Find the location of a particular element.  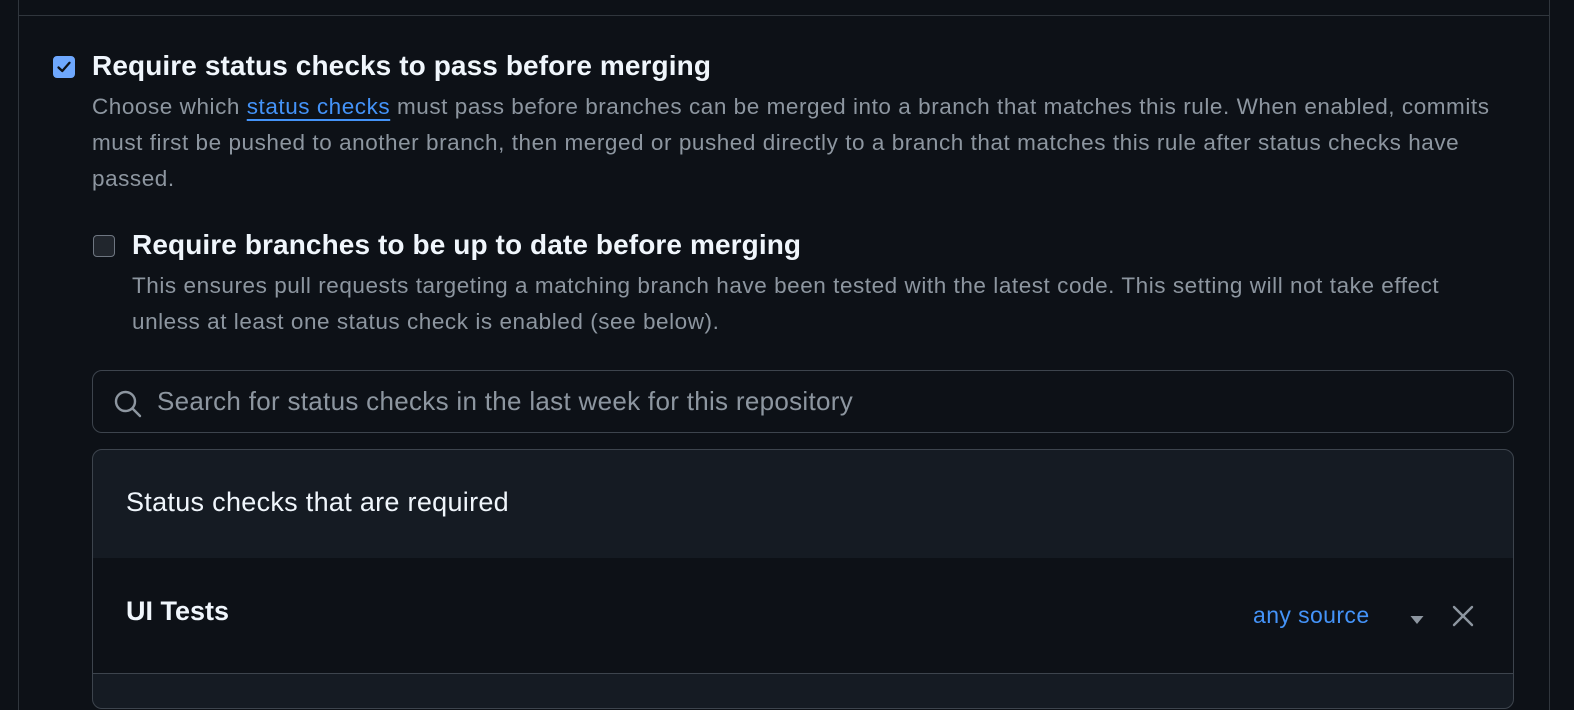

require-status-checks-checkbox is located at coordinates (64, 67).